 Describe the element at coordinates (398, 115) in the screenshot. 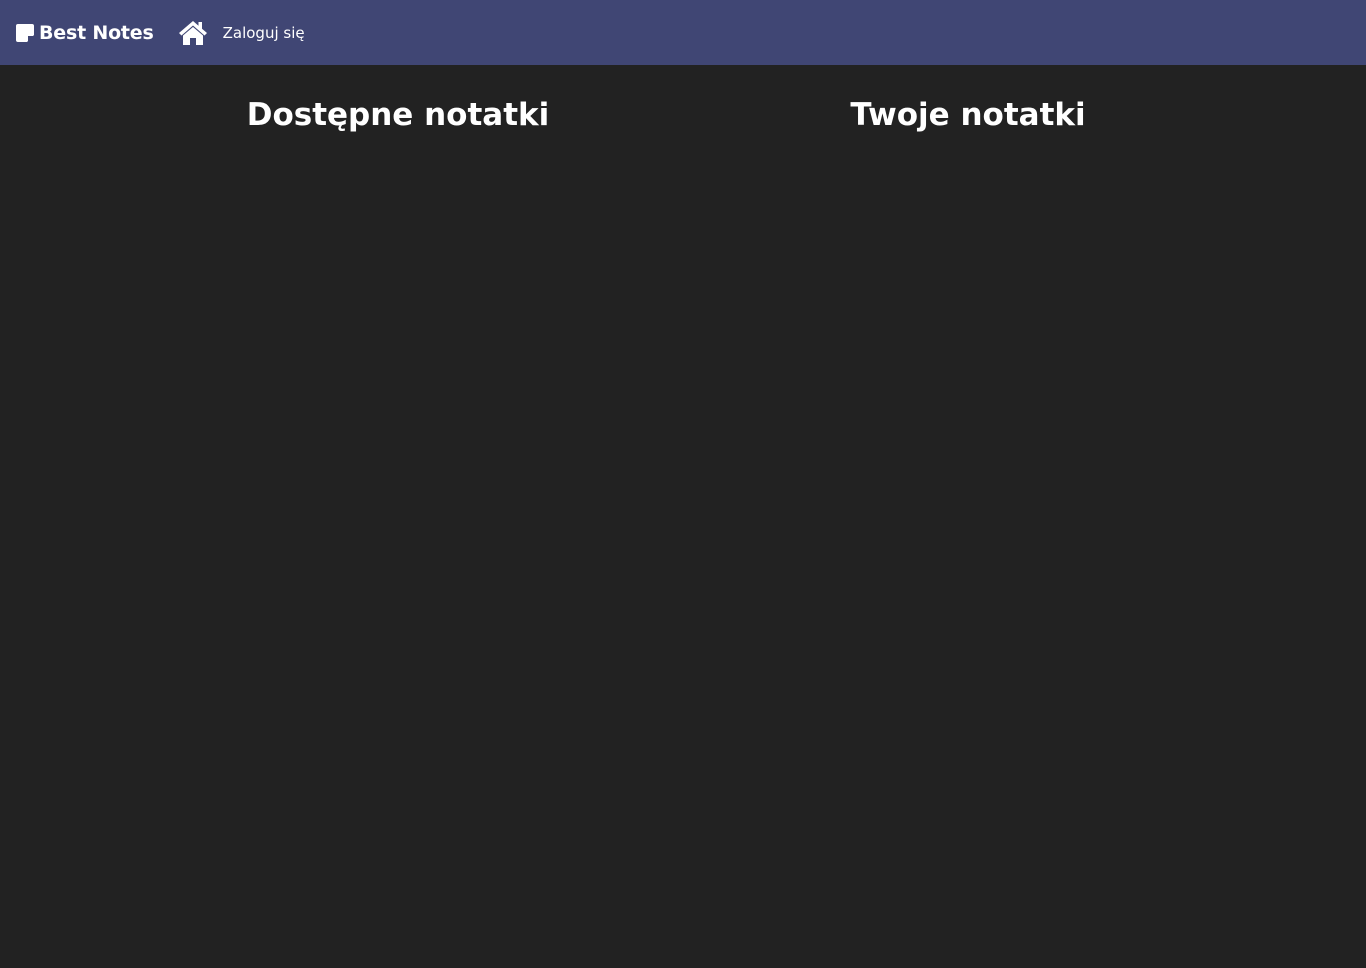

I see `available-notes-title: Dostępne notatki` at that location.